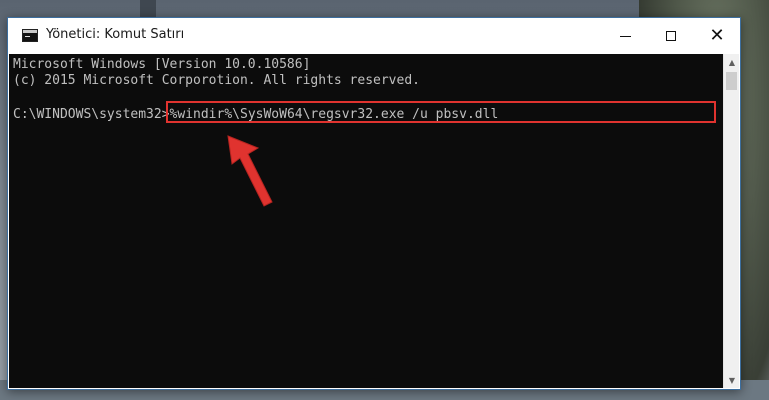  Describe the element at coordinates (732, 62) in the screenshot. I see `scroll-up-icon: ▲` at that location.